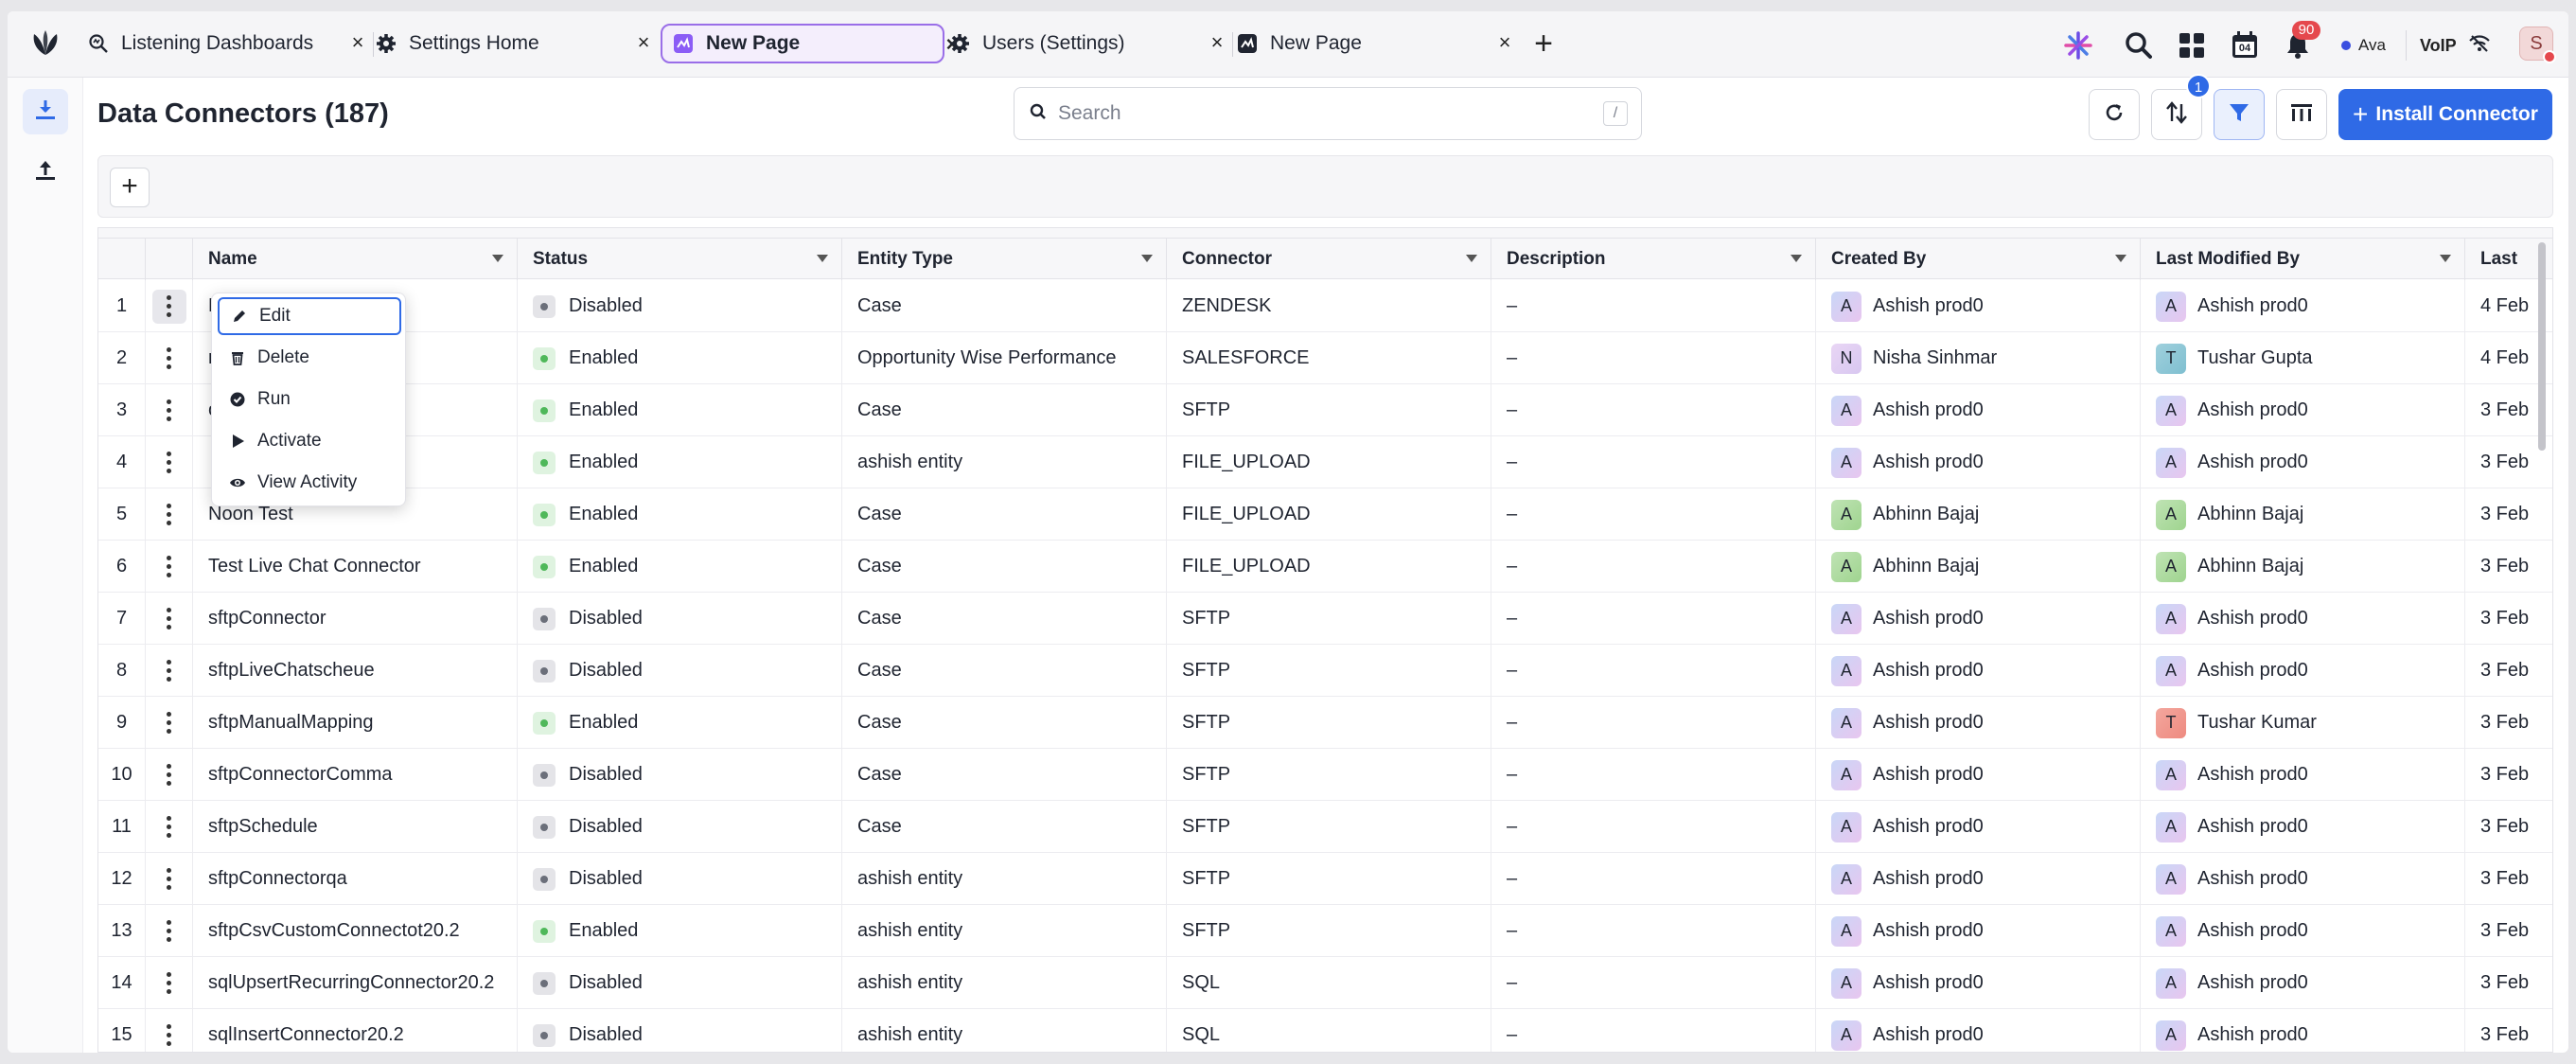 Image resolution: width=2576 pixels, height=1064 pixels. Describe the element at coordinates (809, 43) in the screenshot. I see `tab-new-page-active: New Page ×` at that location.